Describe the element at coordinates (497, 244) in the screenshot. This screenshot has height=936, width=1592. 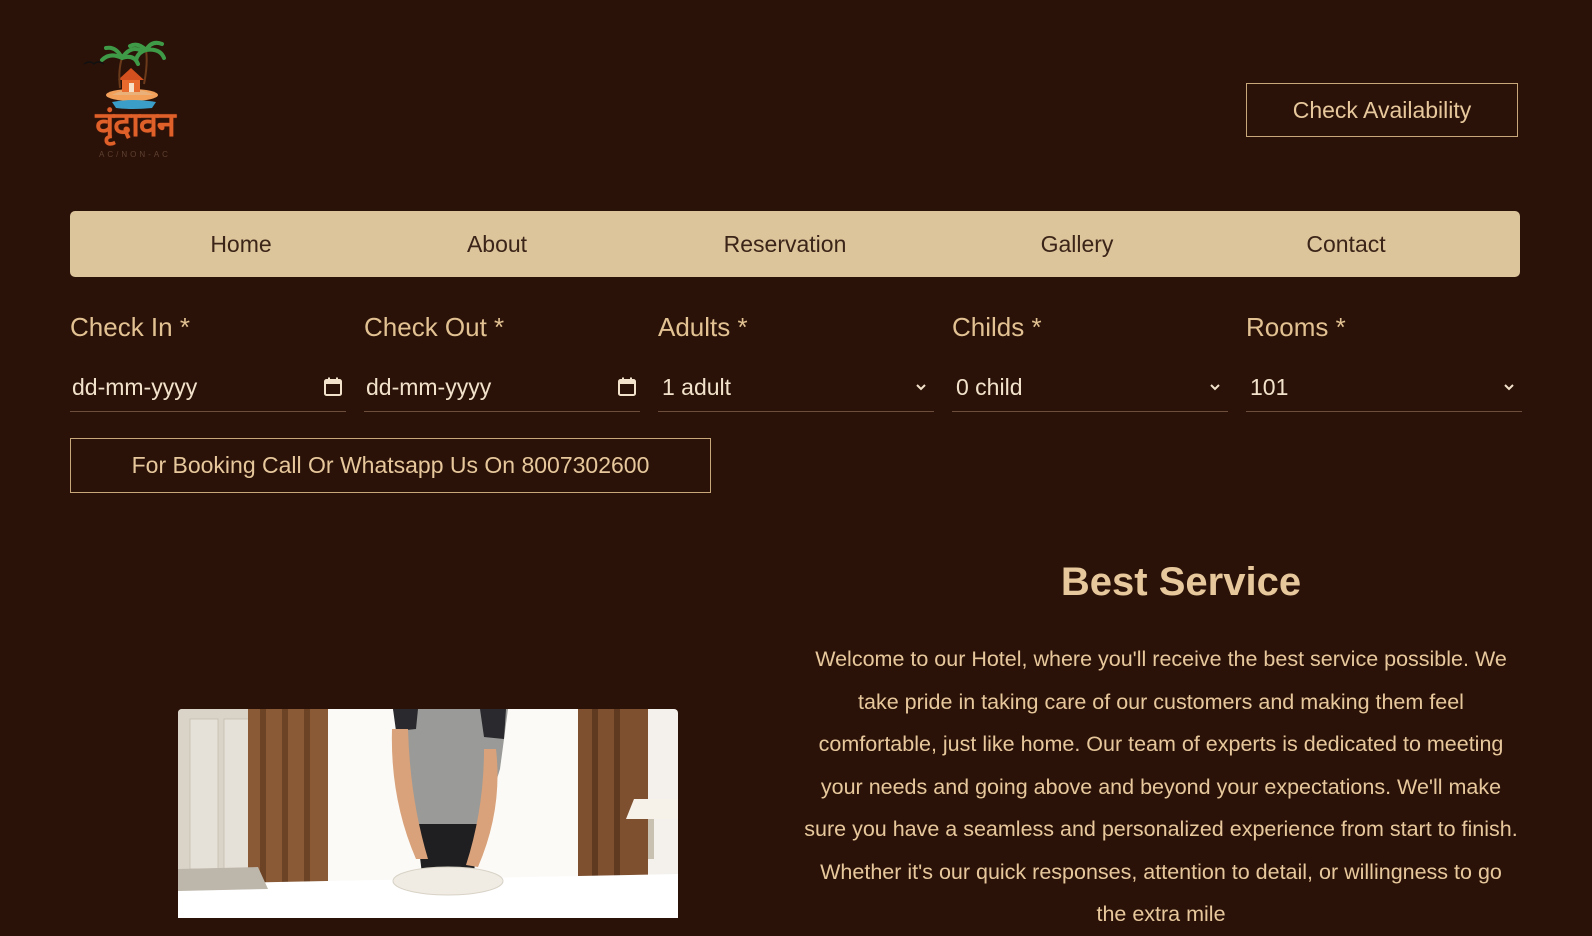
I see `nav-item-about: About` at that location.